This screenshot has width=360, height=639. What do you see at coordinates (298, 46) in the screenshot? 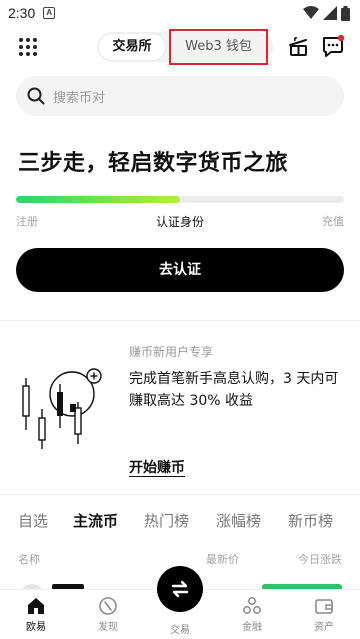
I see `gift-box-icon` at bounding box center [298, 46].